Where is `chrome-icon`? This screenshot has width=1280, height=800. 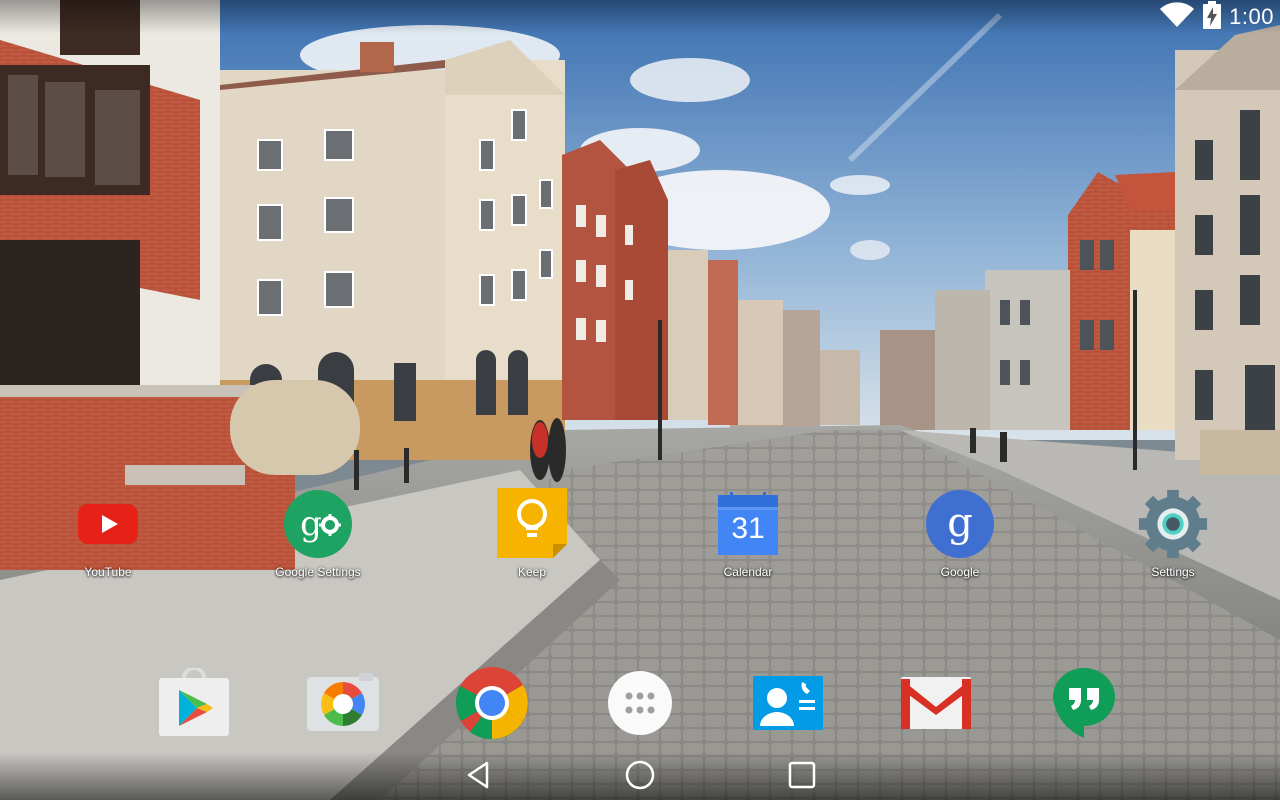 chrome-icon is located at coordinates (492, 705).